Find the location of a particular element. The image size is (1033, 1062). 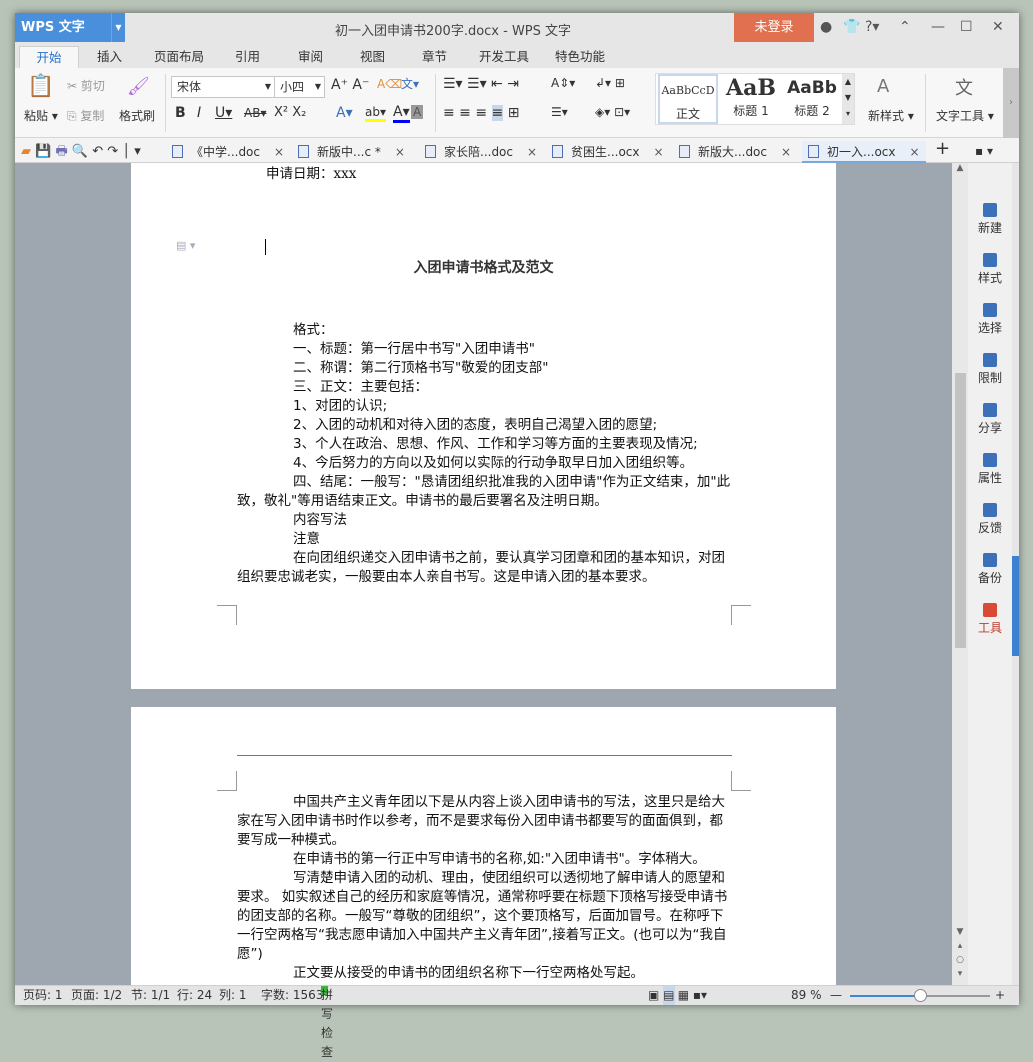

panel-collapse-handle is located at coordinates (1015, 606).